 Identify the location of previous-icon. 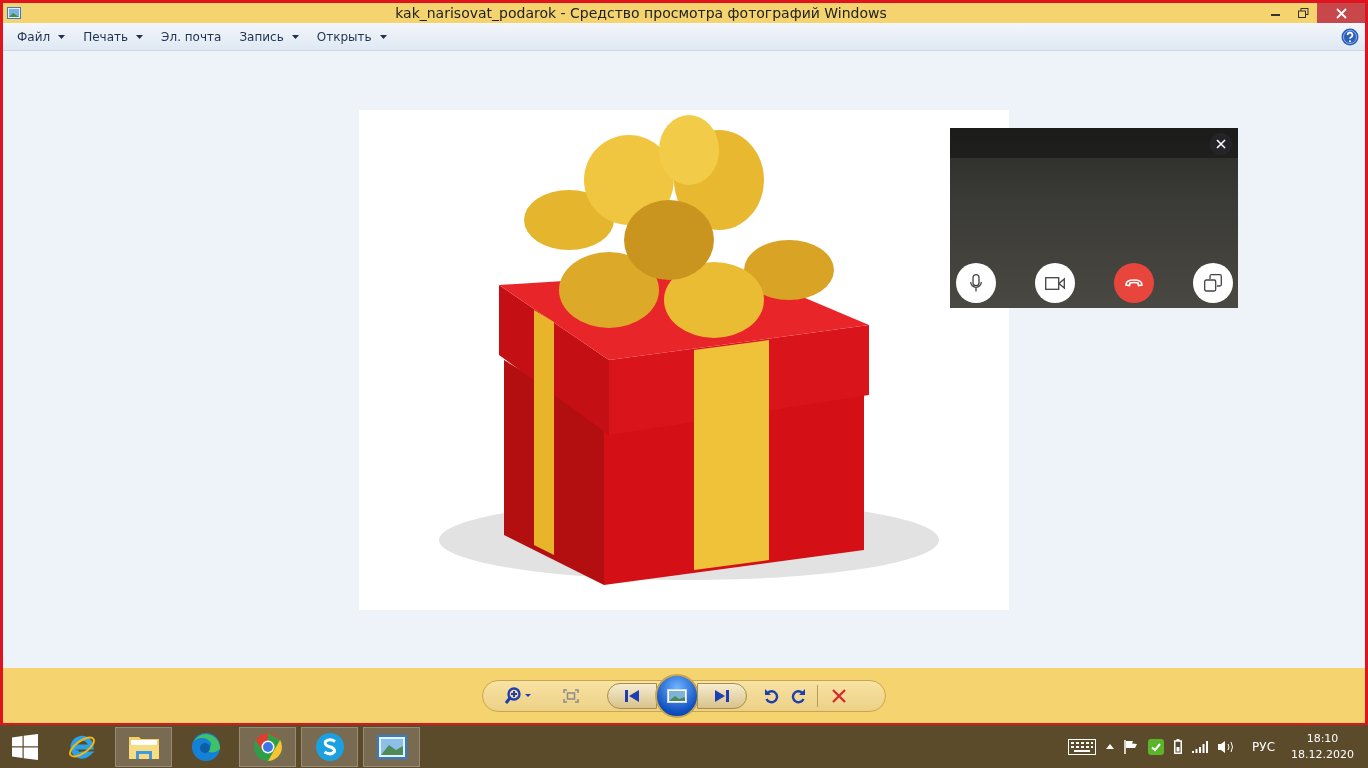
(632, 695).